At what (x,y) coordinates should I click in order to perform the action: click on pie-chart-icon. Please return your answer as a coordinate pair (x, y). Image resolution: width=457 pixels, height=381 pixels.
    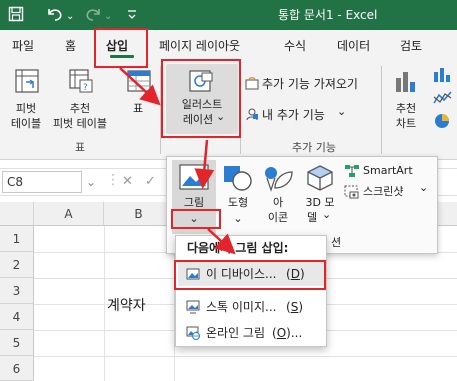
    Looking at the image, I should click on (443, 122).